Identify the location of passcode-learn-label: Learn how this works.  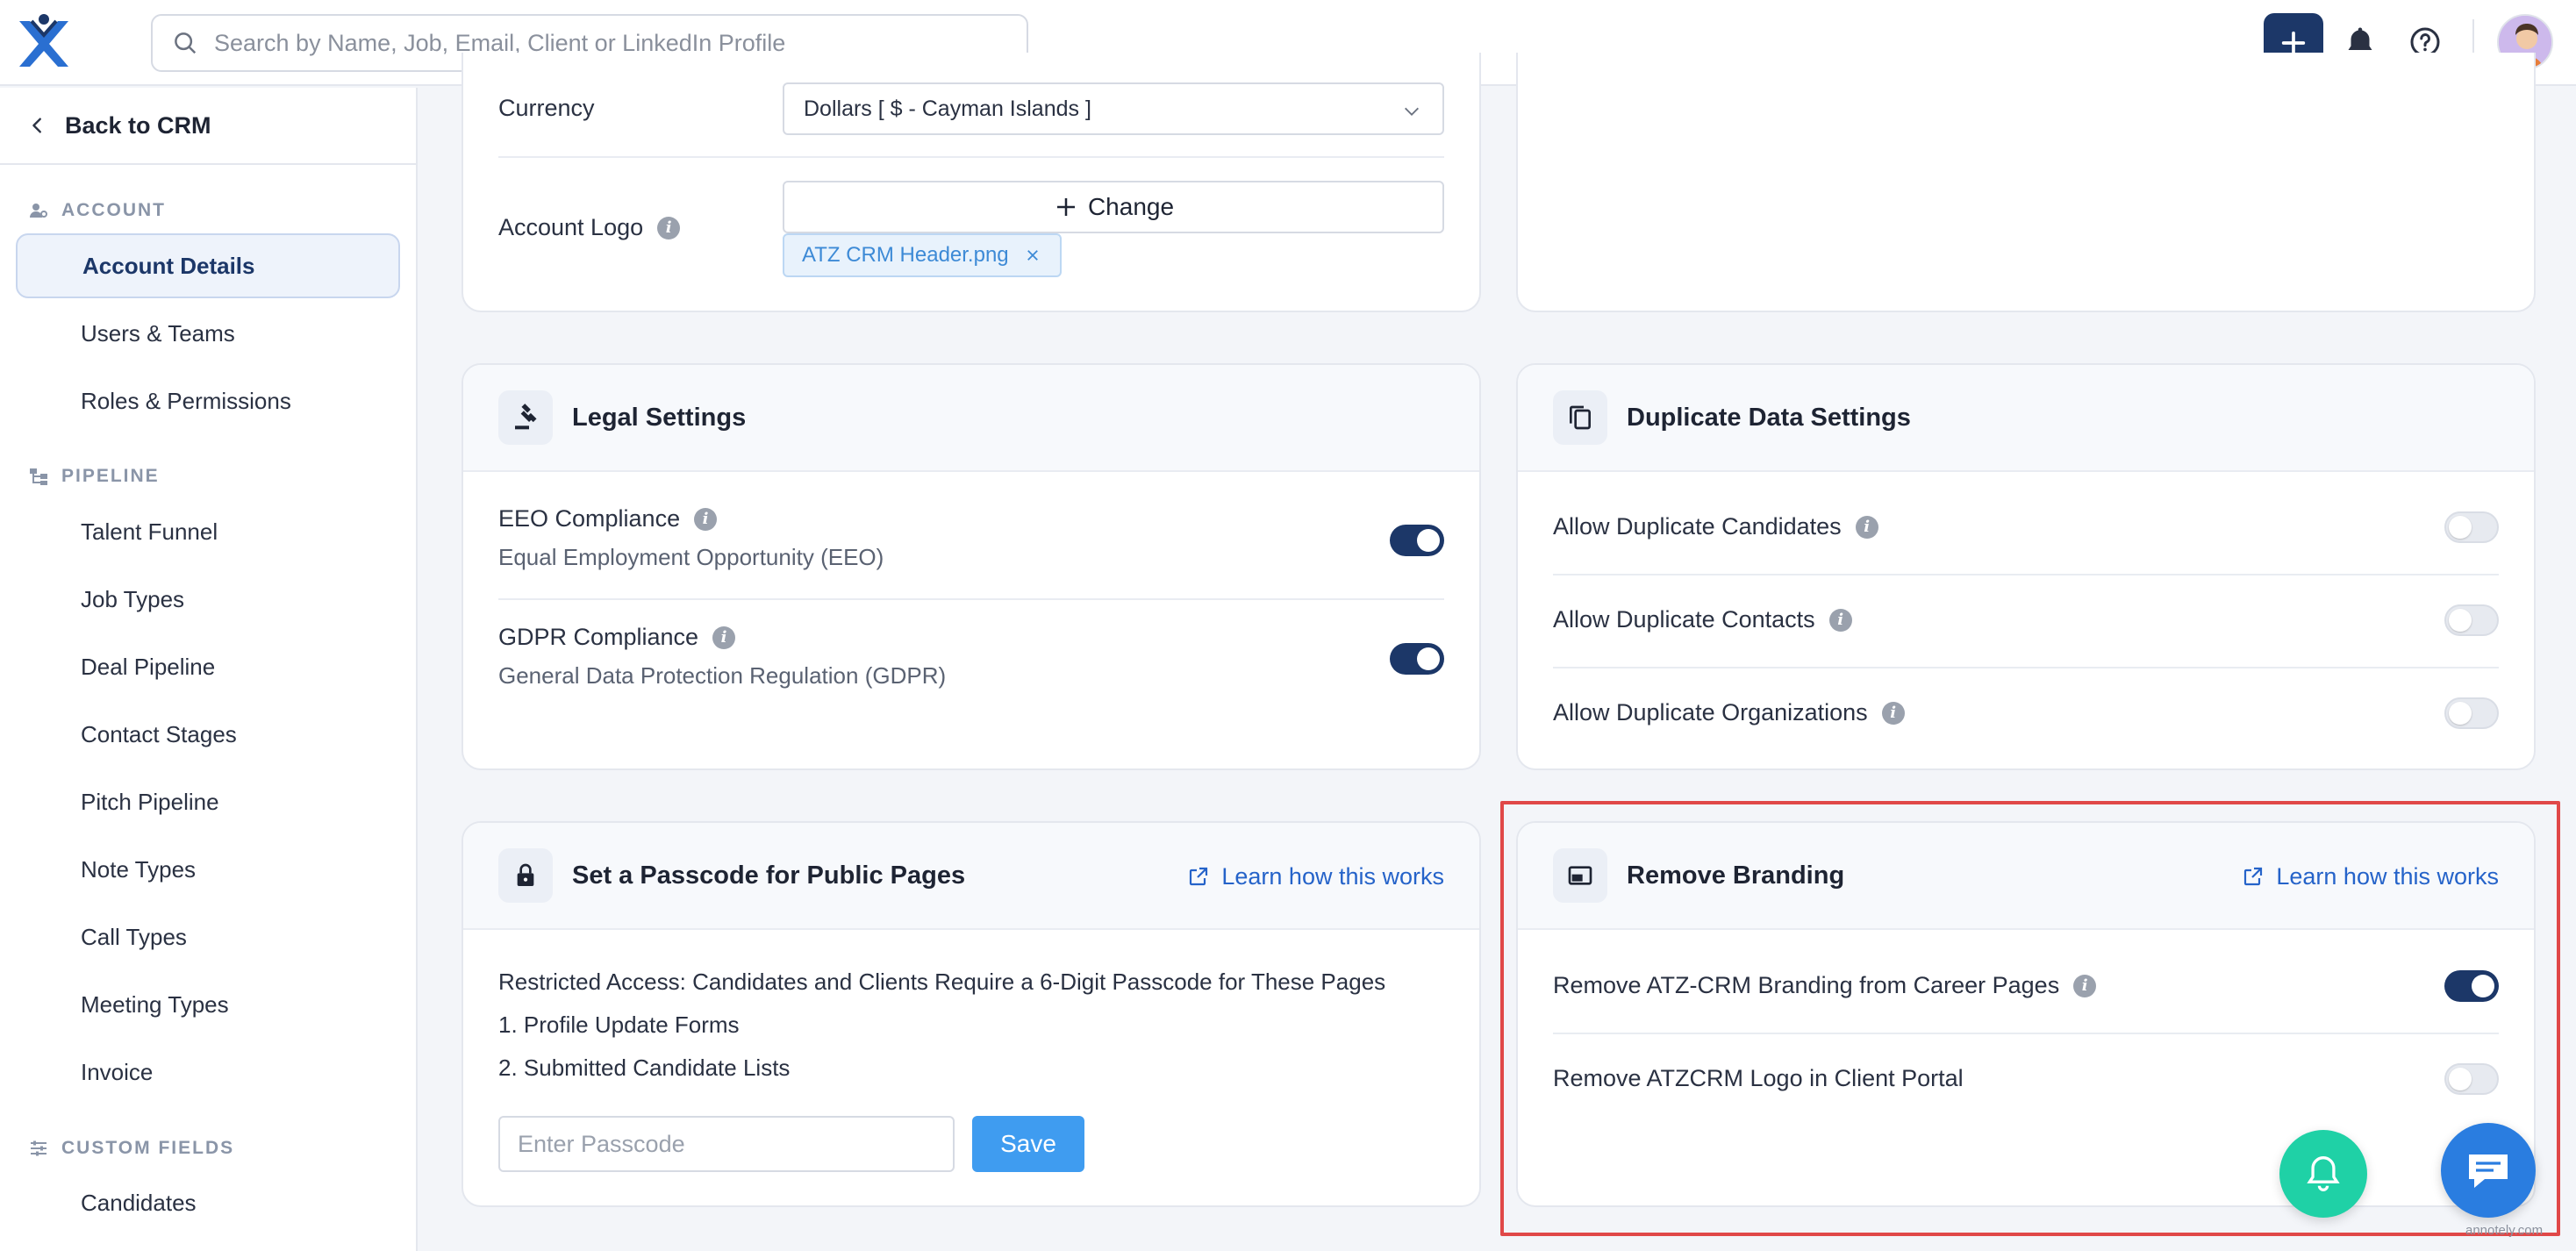
(1332, 876).